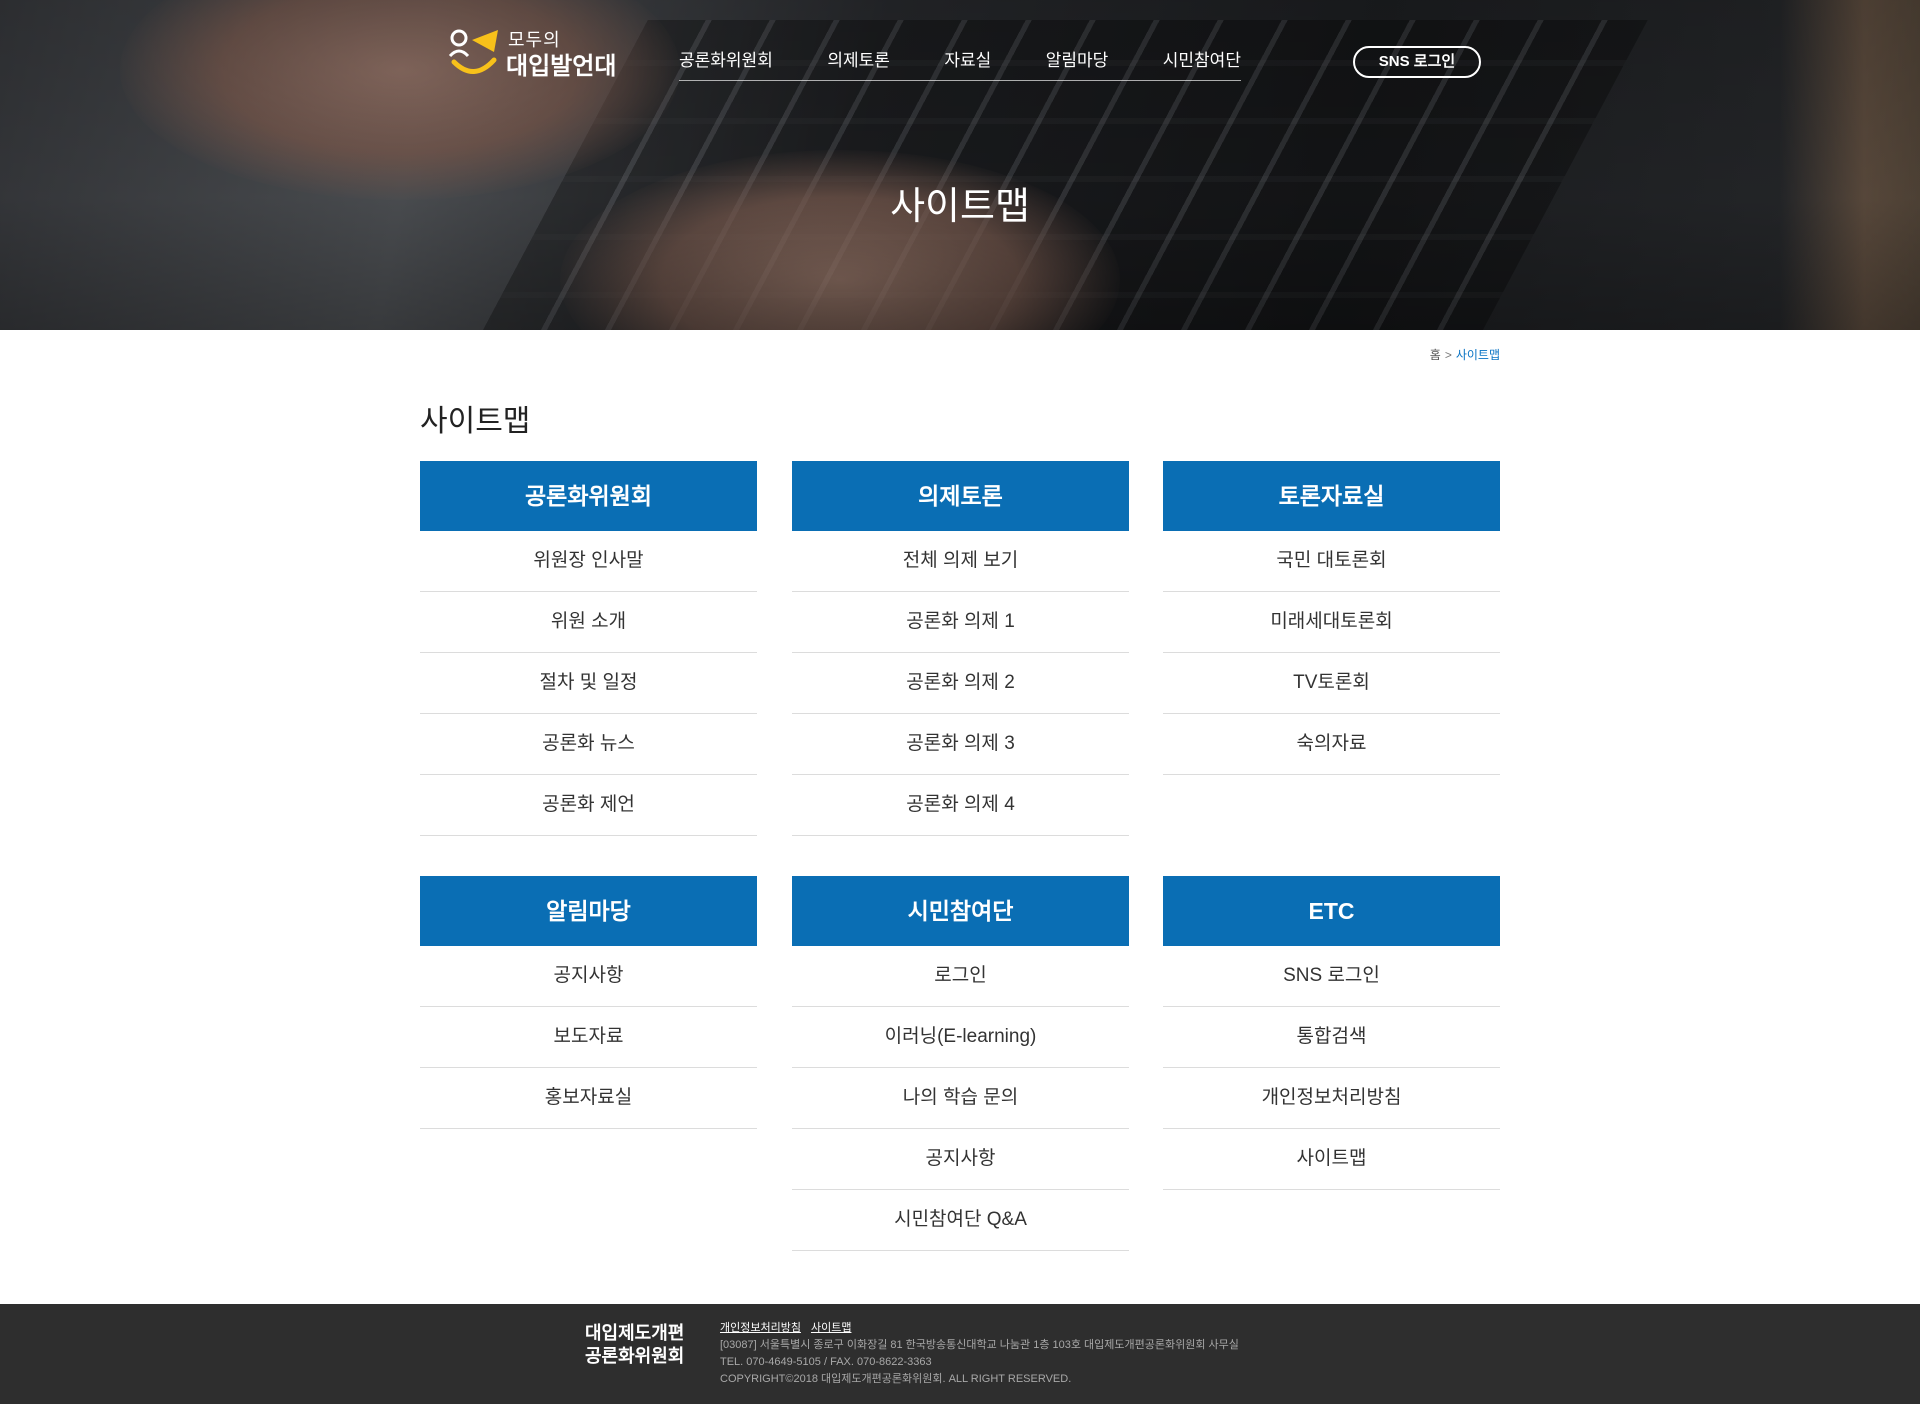 This screenshot has width=1920, height=1404. Describe the element at coordinates (1331, 622) in the screenshot. I see `sitemap-link: 미래세대토론회` at that location.